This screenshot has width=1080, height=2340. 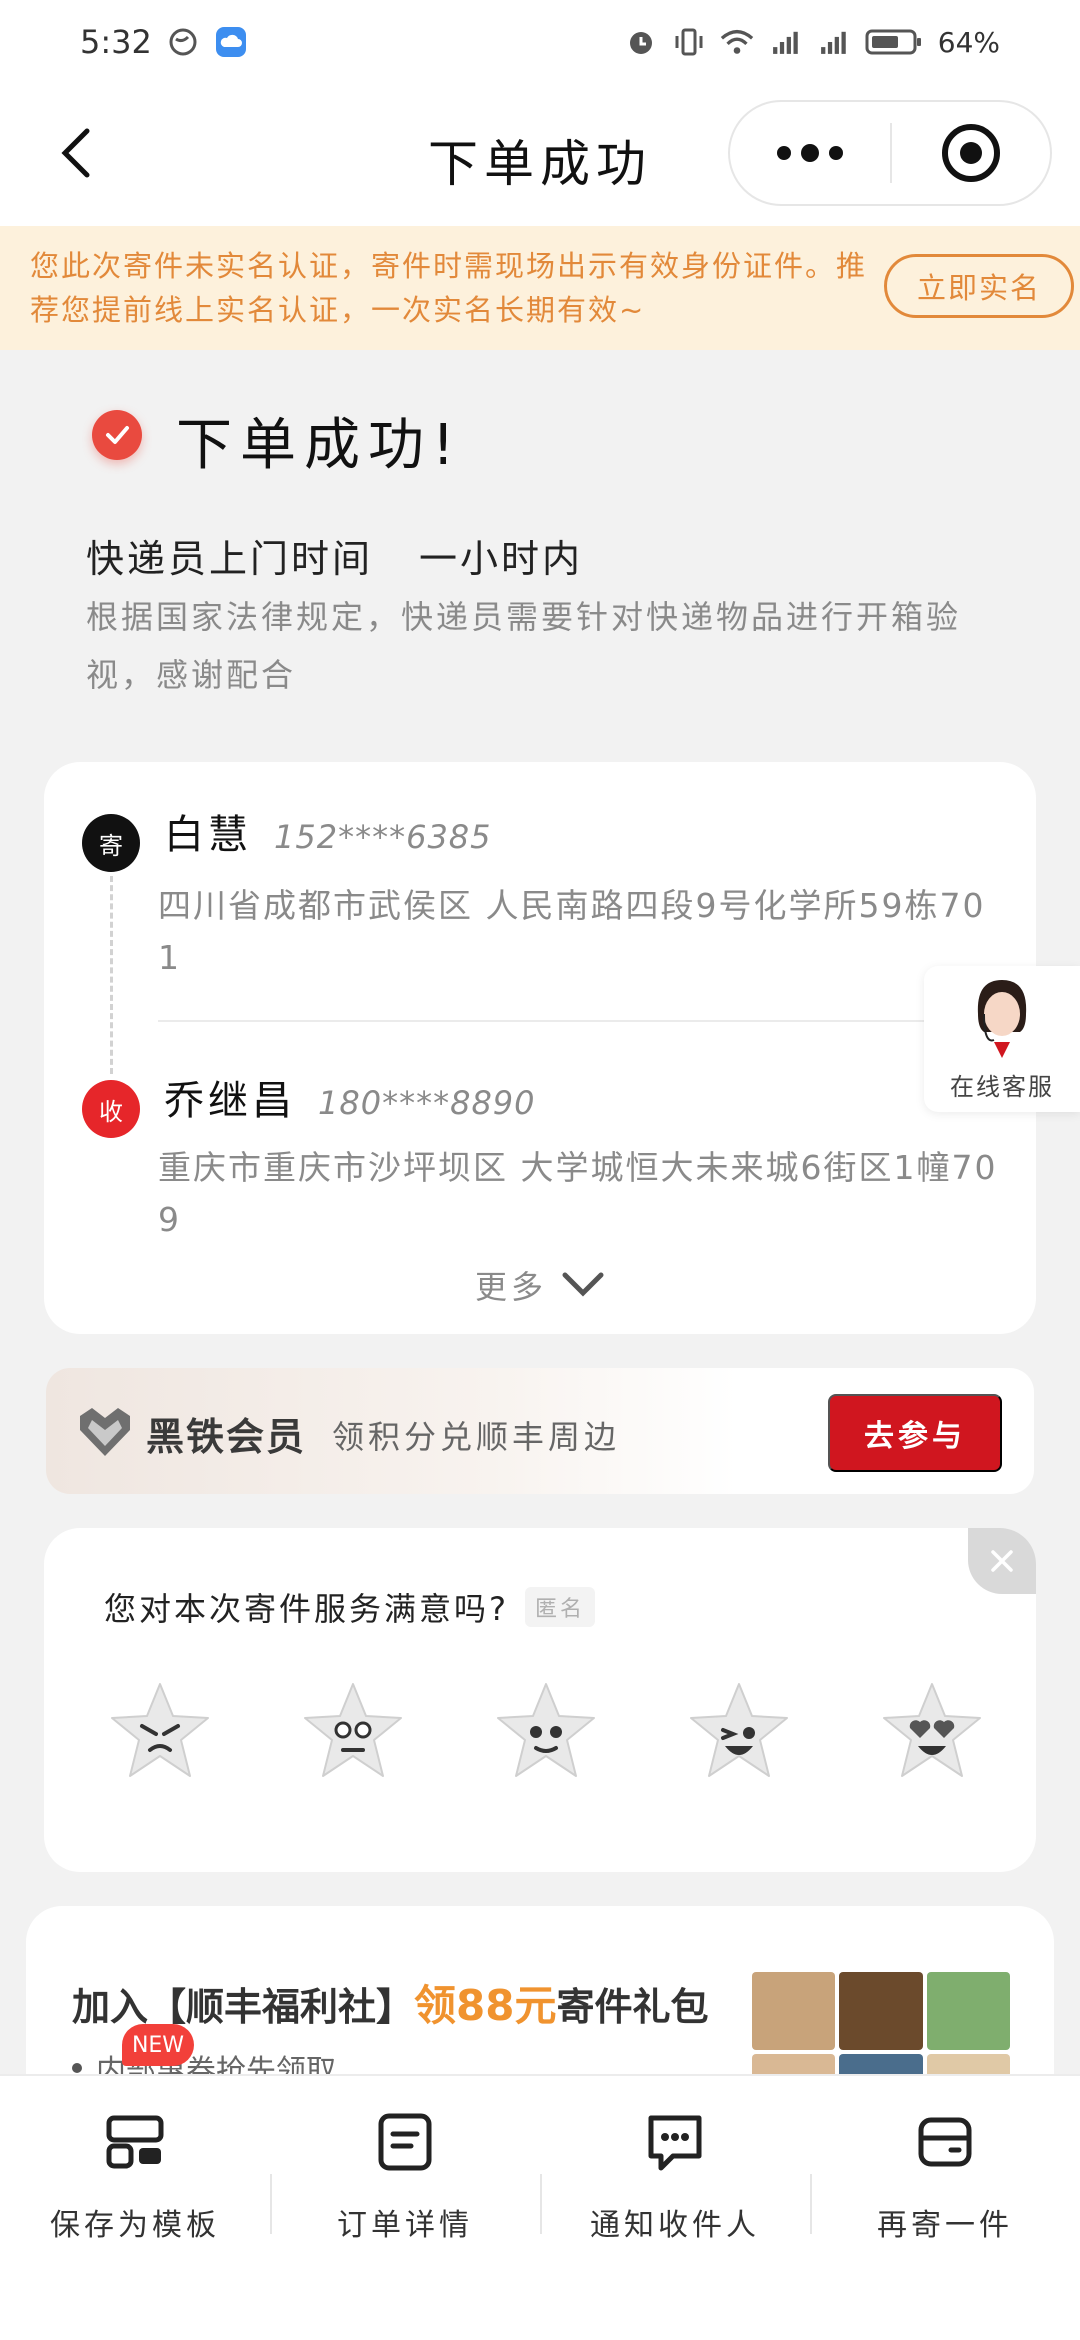 I want to click on member-title: 黑铁会员, so click(x=226, y=1437).